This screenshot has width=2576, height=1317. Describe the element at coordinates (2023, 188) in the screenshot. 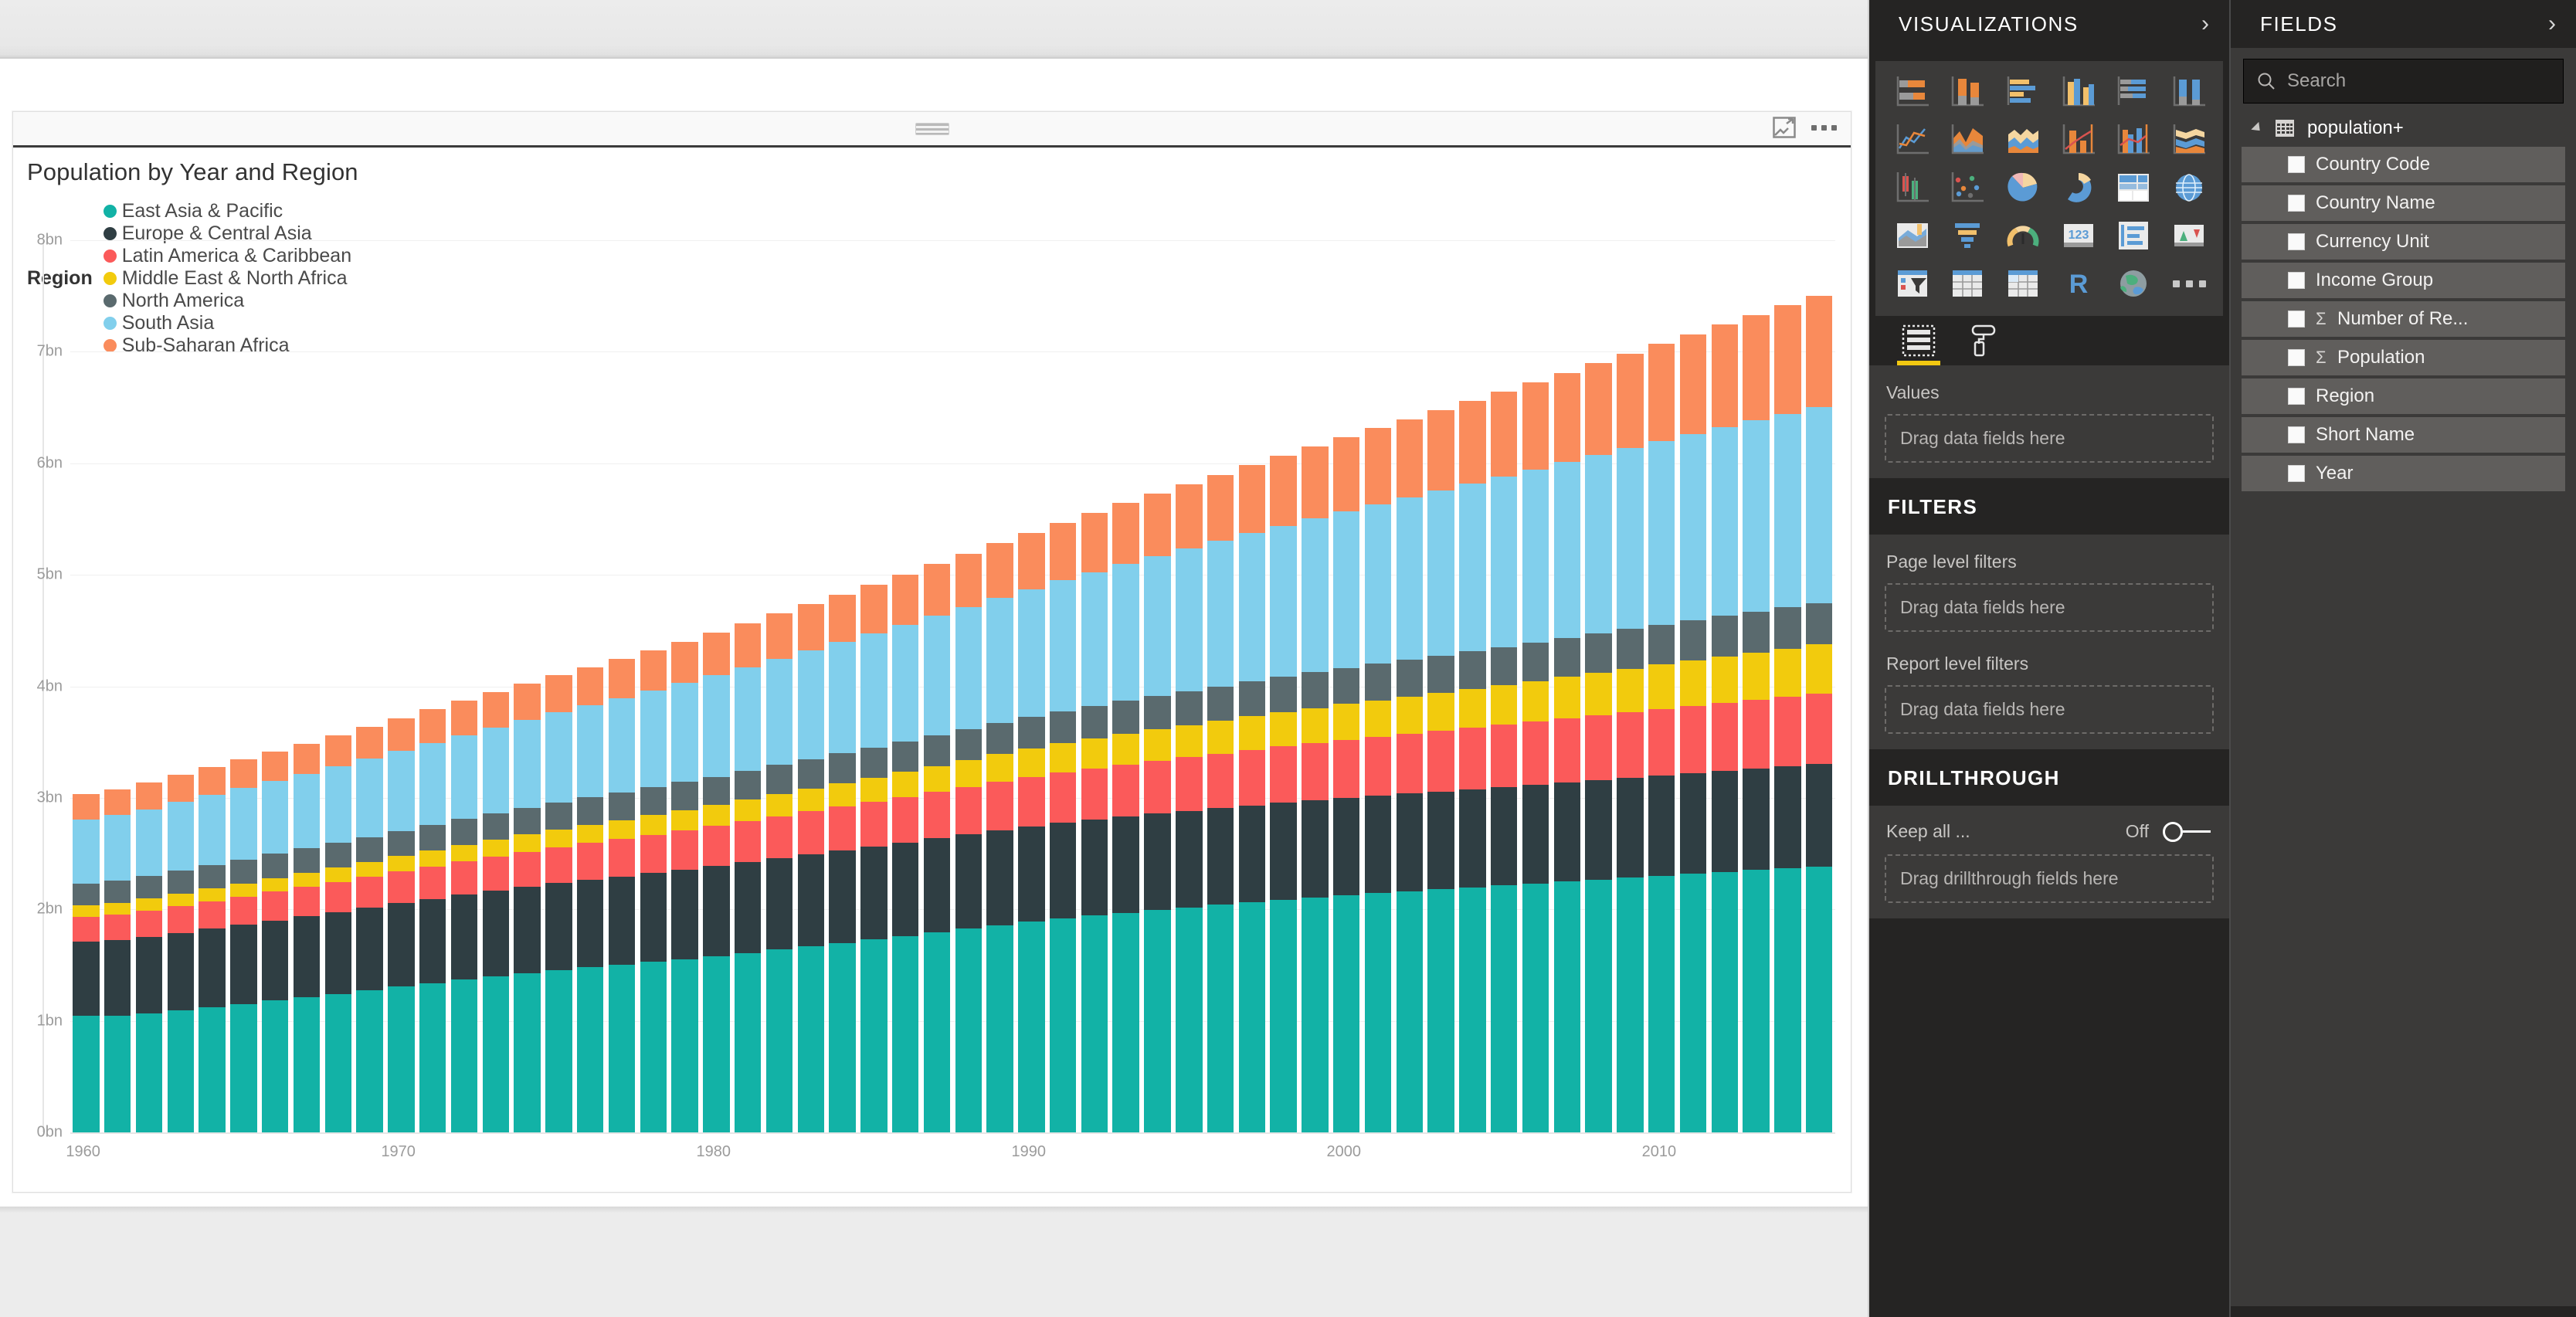

I see `pie-chart-icon` at that location.